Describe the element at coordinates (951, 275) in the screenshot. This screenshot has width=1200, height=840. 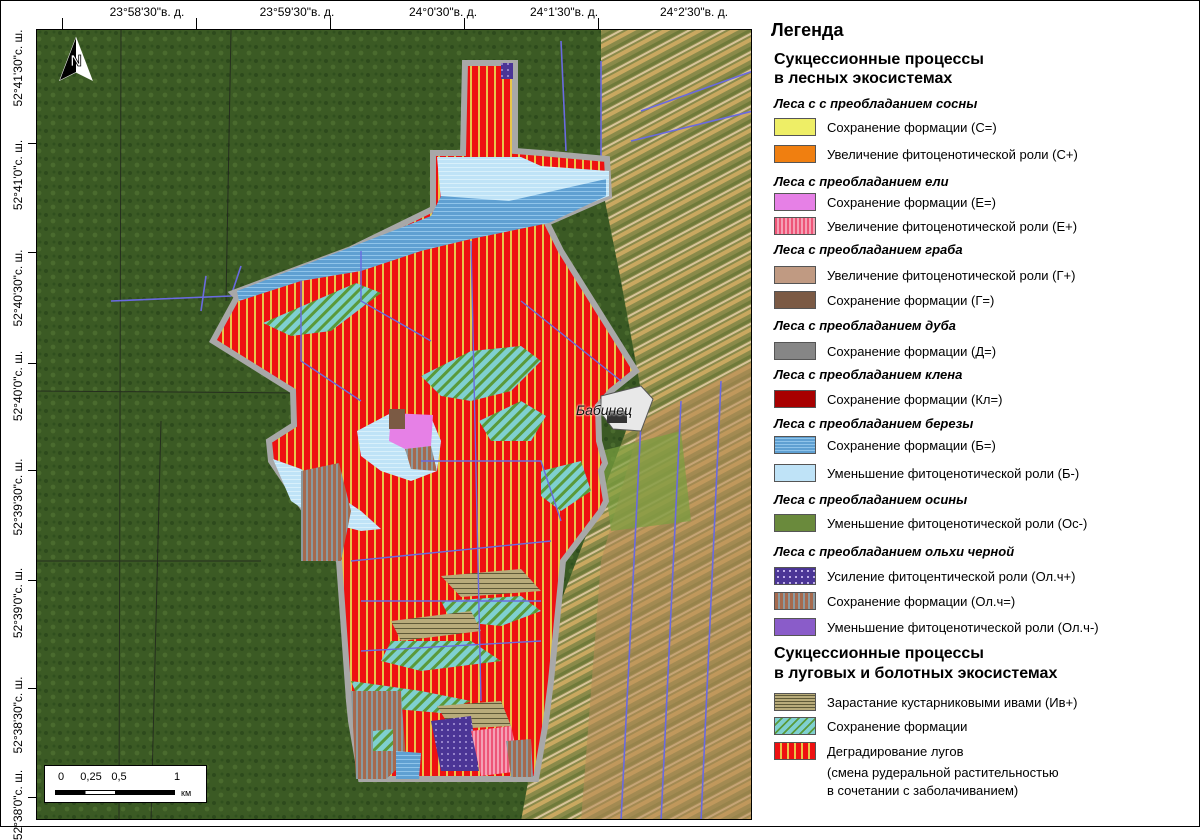
I see `legend-item-label: Увеличение фитоценотической роли (Г+)` at that location.